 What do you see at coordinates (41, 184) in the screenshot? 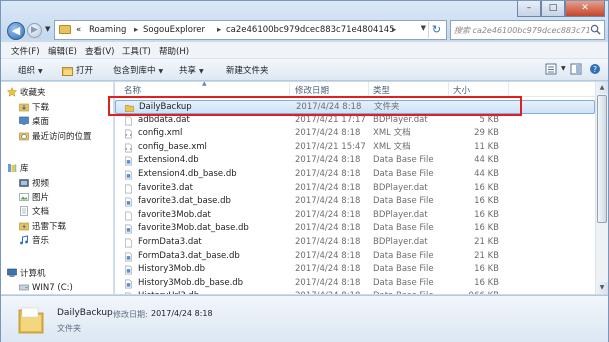
I see `nav-videos-label: 视频` at bounding box center [41, 184].